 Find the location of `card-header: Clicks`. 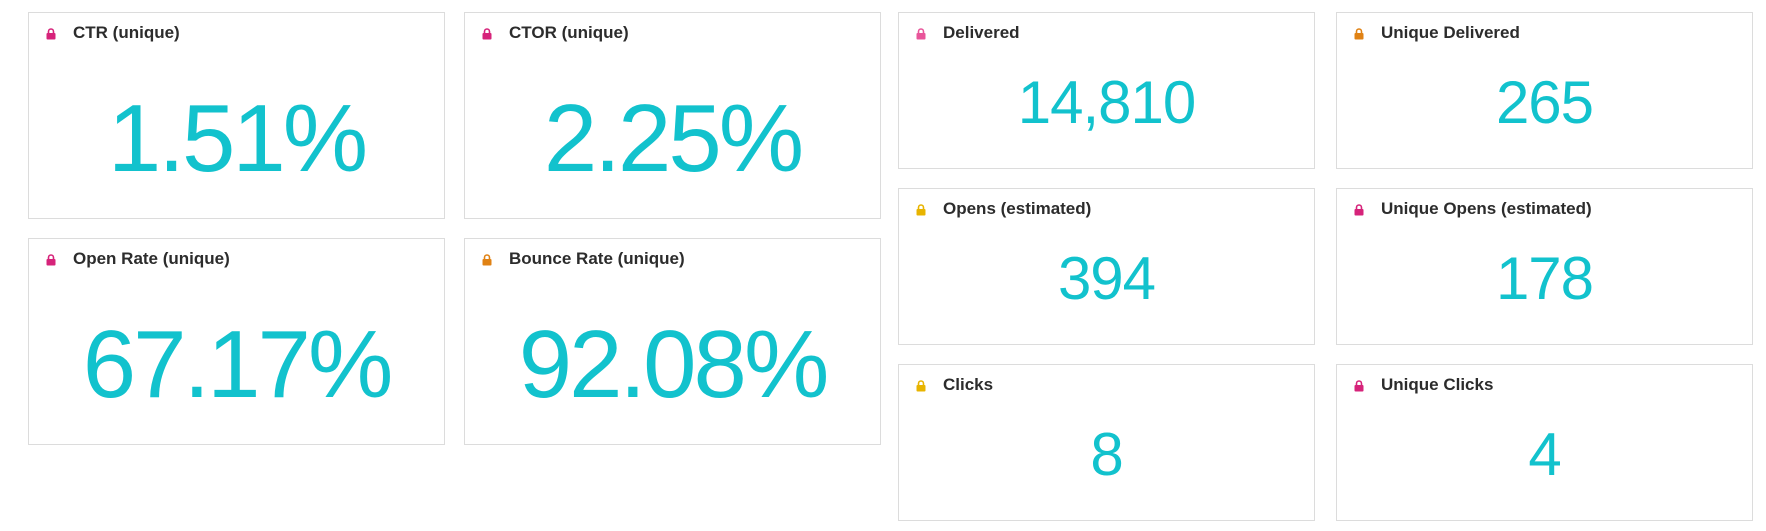

card-header: Clicks is located at coordinates (1106, 384).